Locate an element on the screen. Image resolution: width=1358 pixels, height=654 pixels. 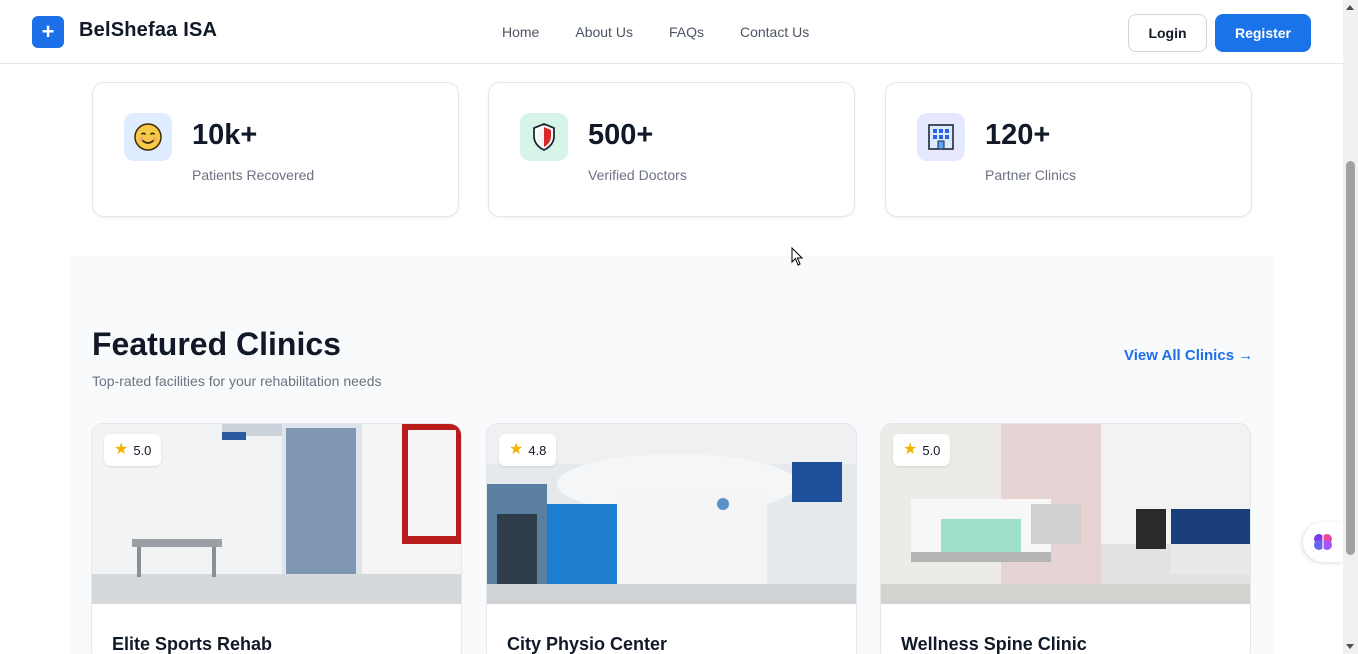
stat-value: 10k+ is located at coordinates (225, 135).